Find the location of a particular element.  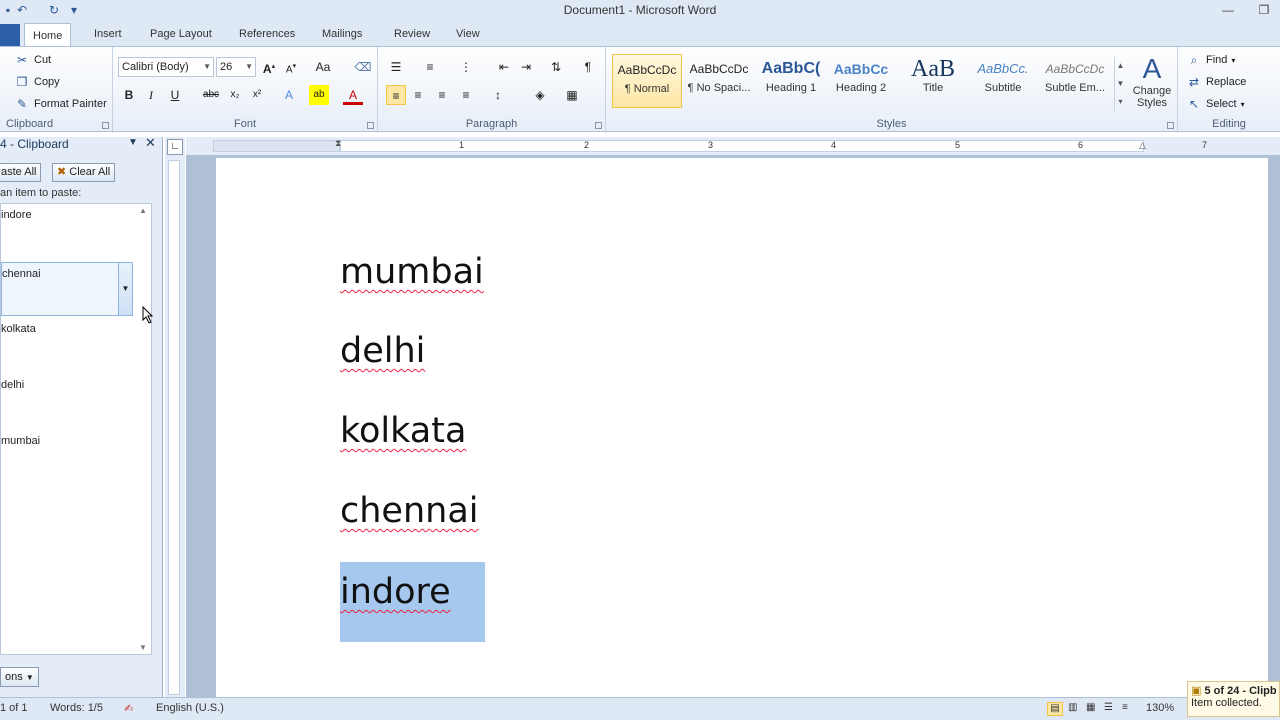

font-group-label: Font is located at coordinates (244, 124).